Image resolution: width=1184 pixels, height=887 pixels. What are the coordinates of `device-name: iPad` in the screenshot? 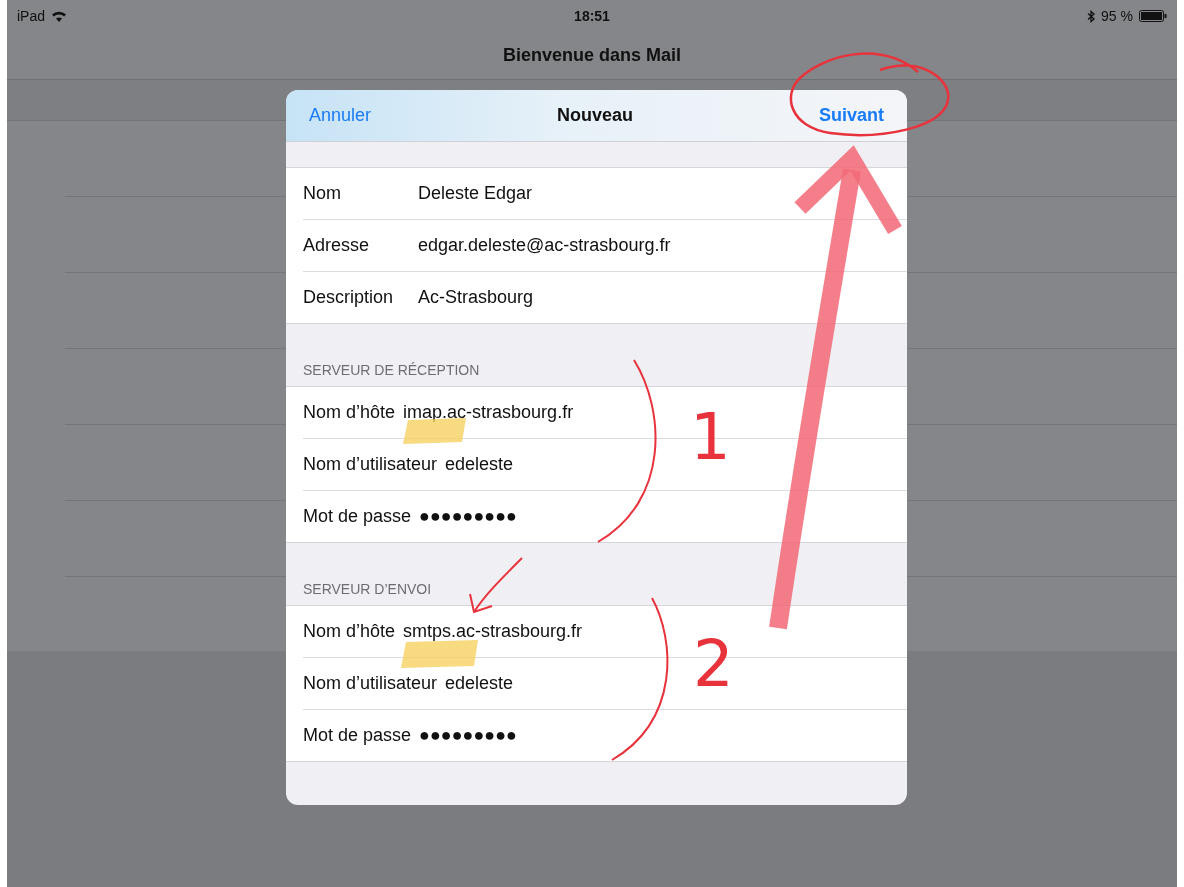 It's located at (31, 16).